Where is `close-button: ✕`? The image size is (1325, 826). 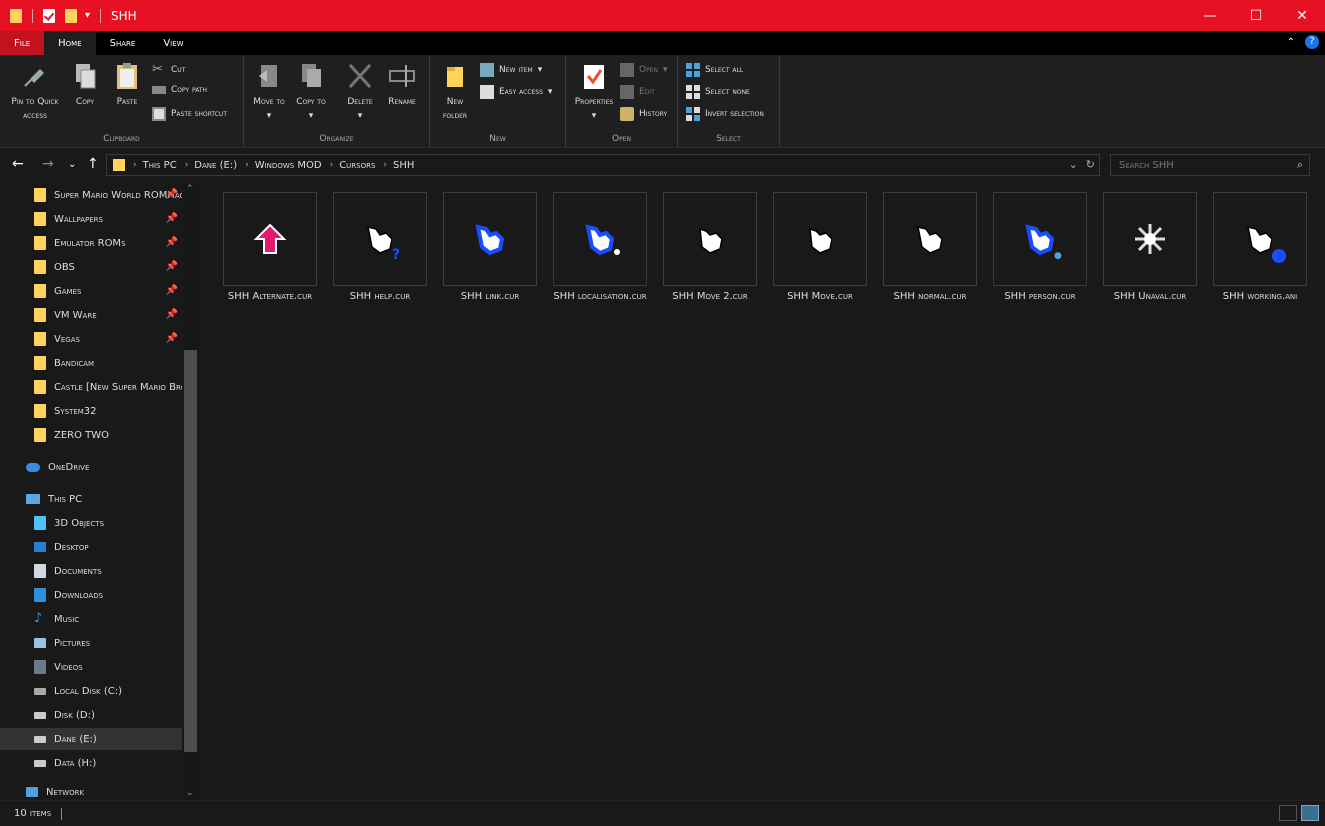
close-button: ✕ is located at coordinates (1302, 15).